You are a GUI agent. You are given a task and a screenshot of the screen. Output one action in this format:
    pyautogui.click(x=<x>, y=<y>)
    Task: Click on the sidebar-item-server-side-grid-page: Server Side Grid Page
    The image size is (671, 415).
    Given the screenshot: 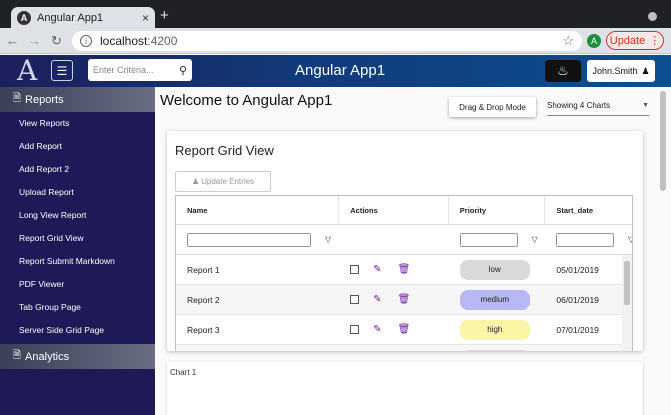 What is the action you would take?
    pyautogui.click(x=77, y=330)
    